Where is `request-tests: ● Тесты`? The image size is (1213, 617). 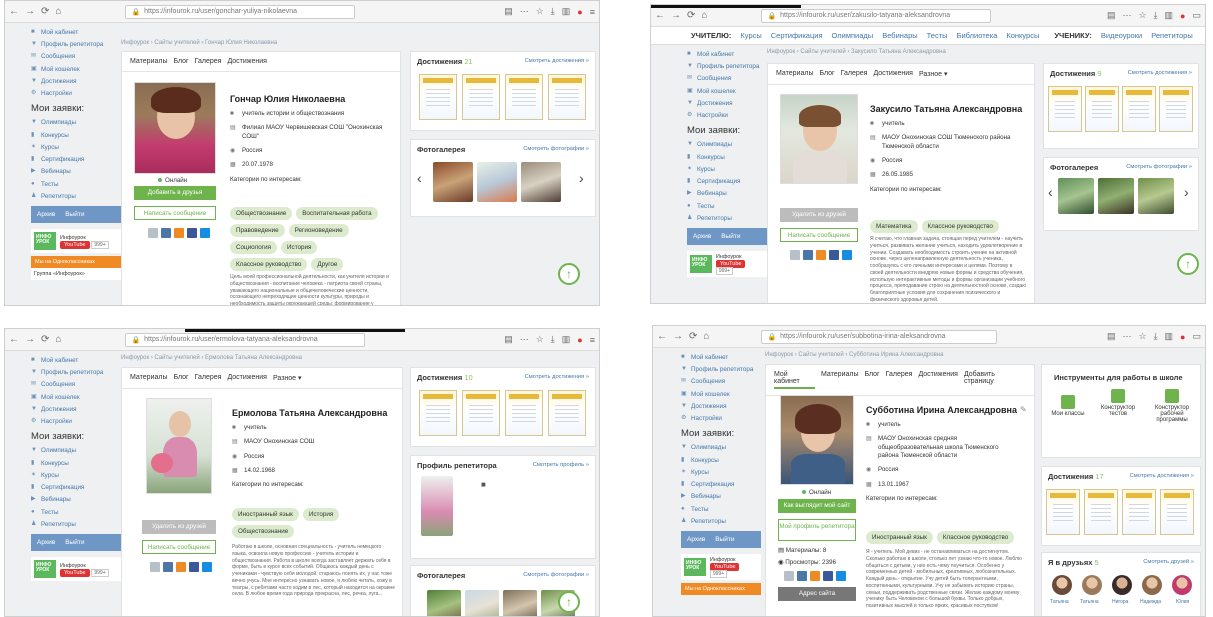 request-tests: ● Тесты is located at coordinates (77, 512).